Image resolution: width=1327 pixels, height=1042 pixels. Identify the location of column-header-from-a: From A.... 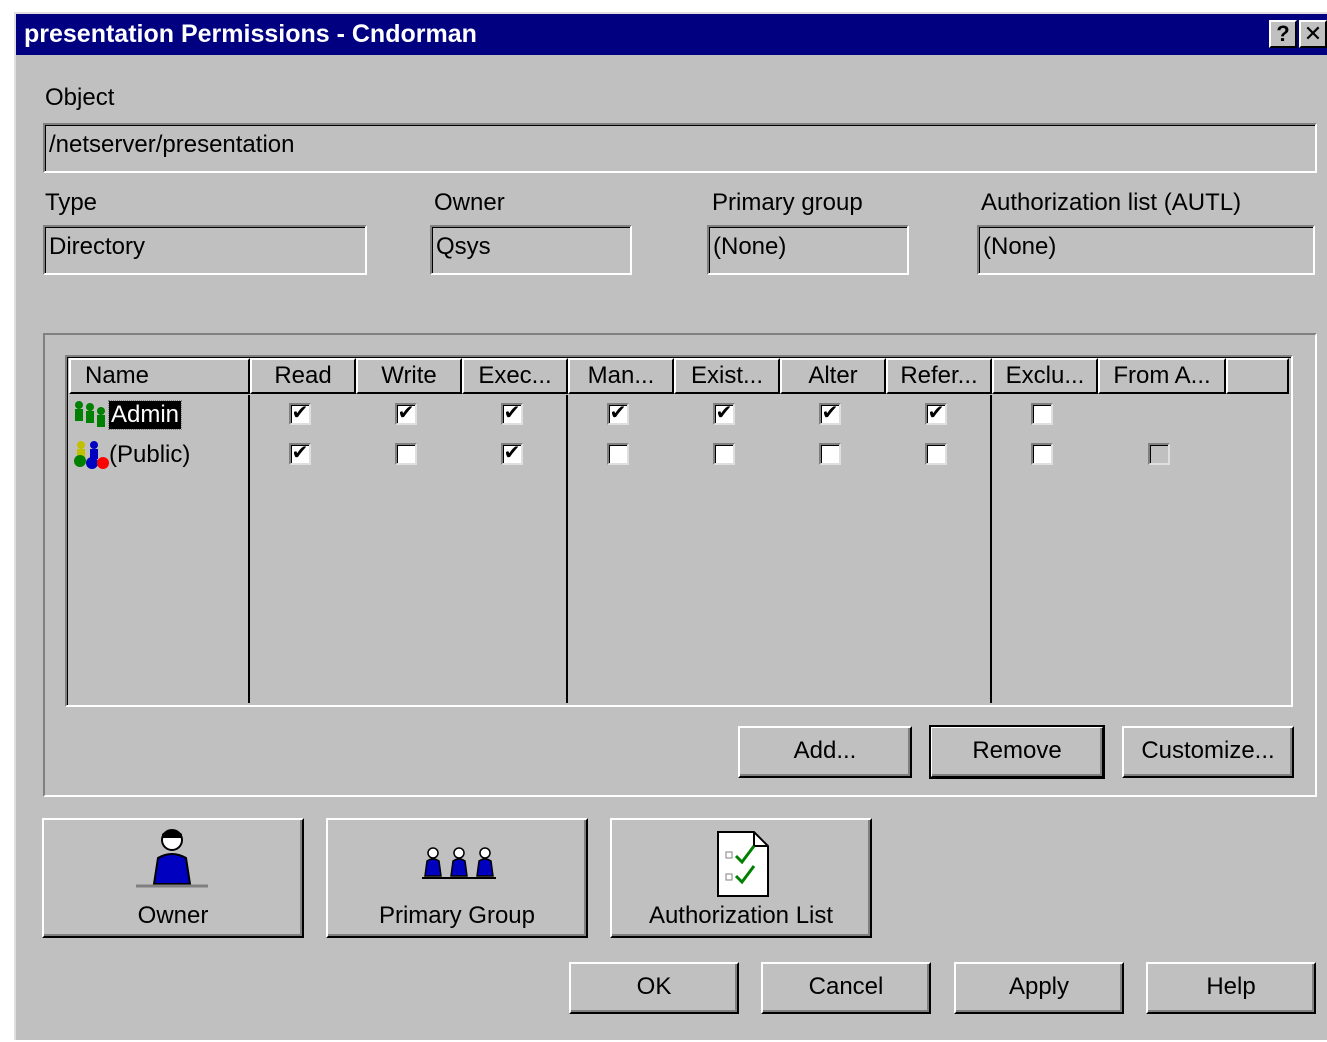
(1162, 376).